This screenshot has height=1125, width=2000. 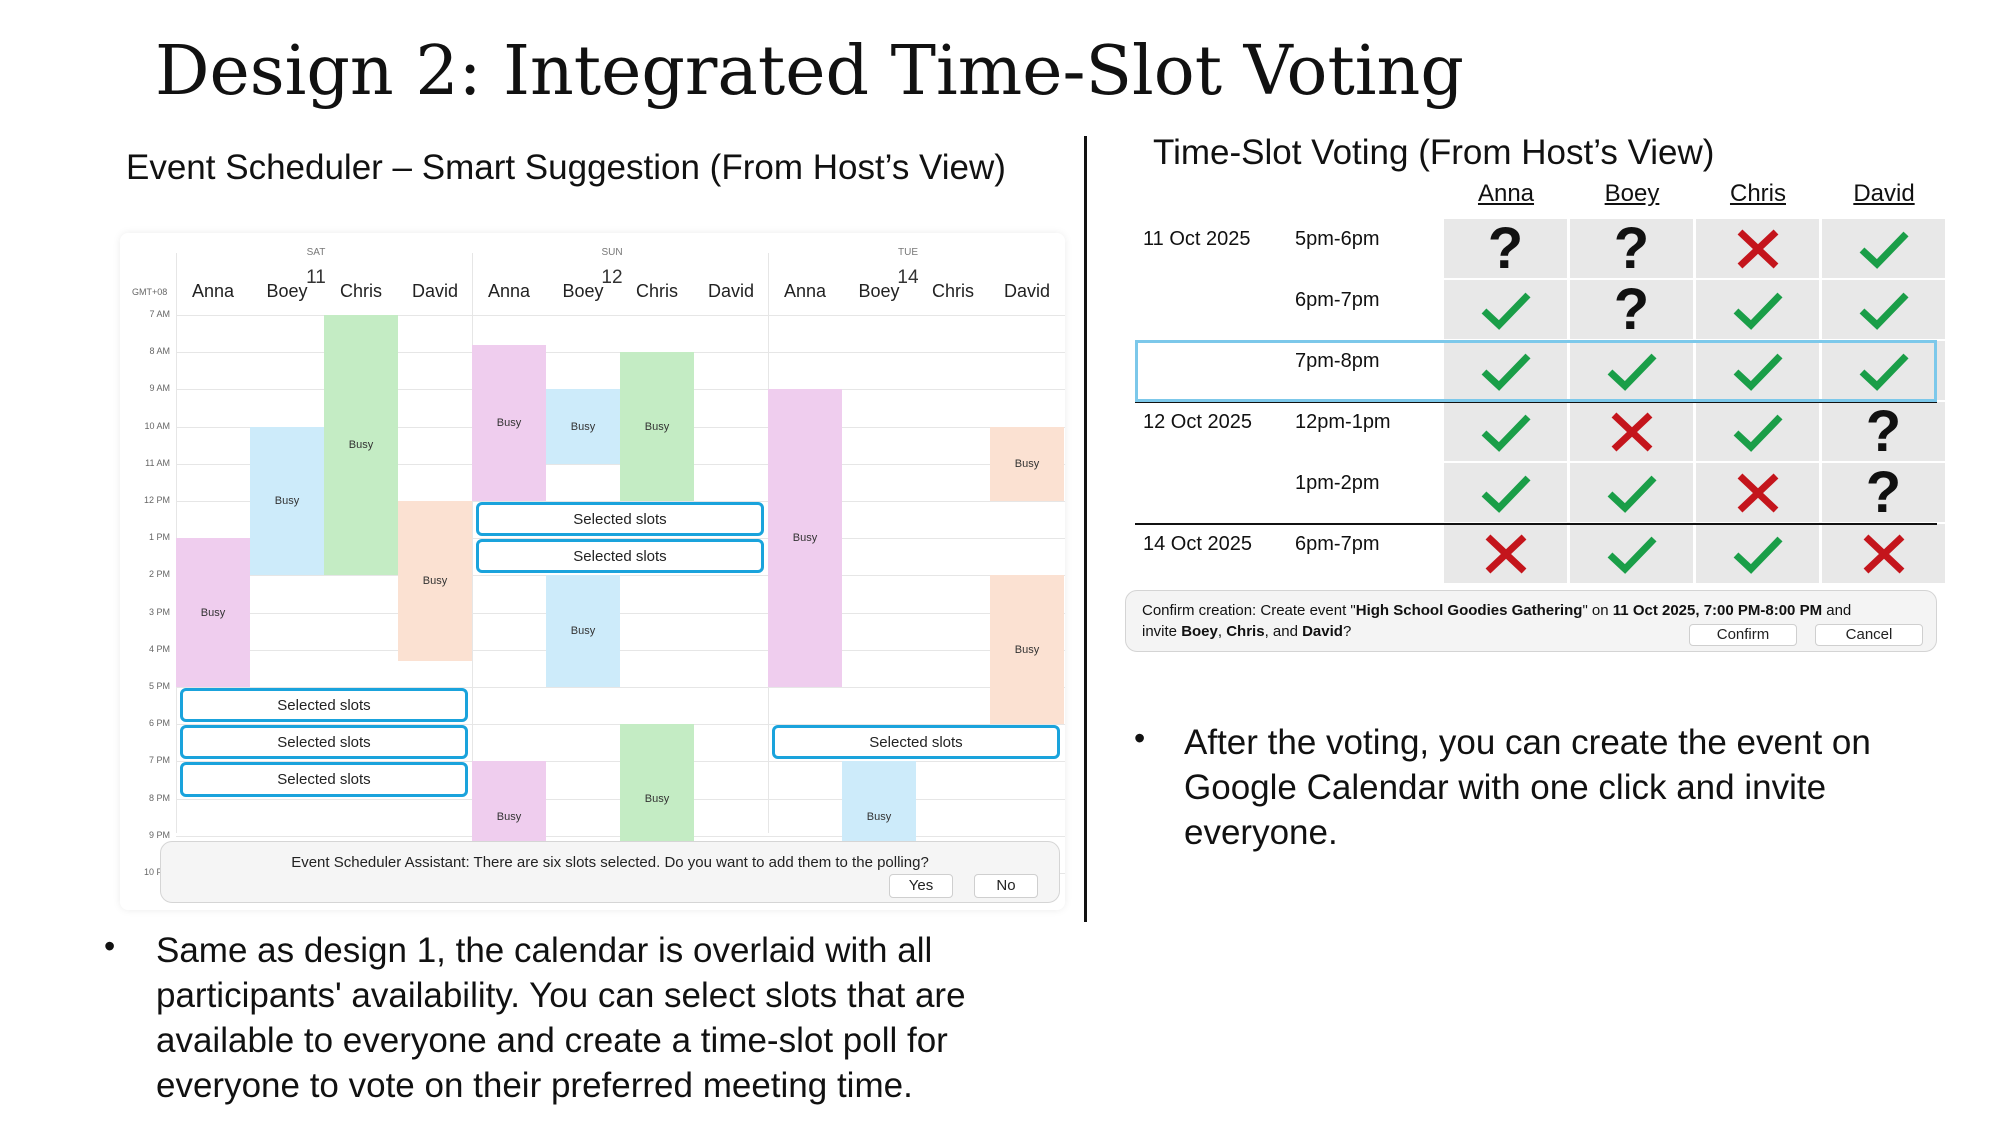 I want to click on voting-heading: Time-Slot Voting (From Host’s View), so click(x=1434, y=152).